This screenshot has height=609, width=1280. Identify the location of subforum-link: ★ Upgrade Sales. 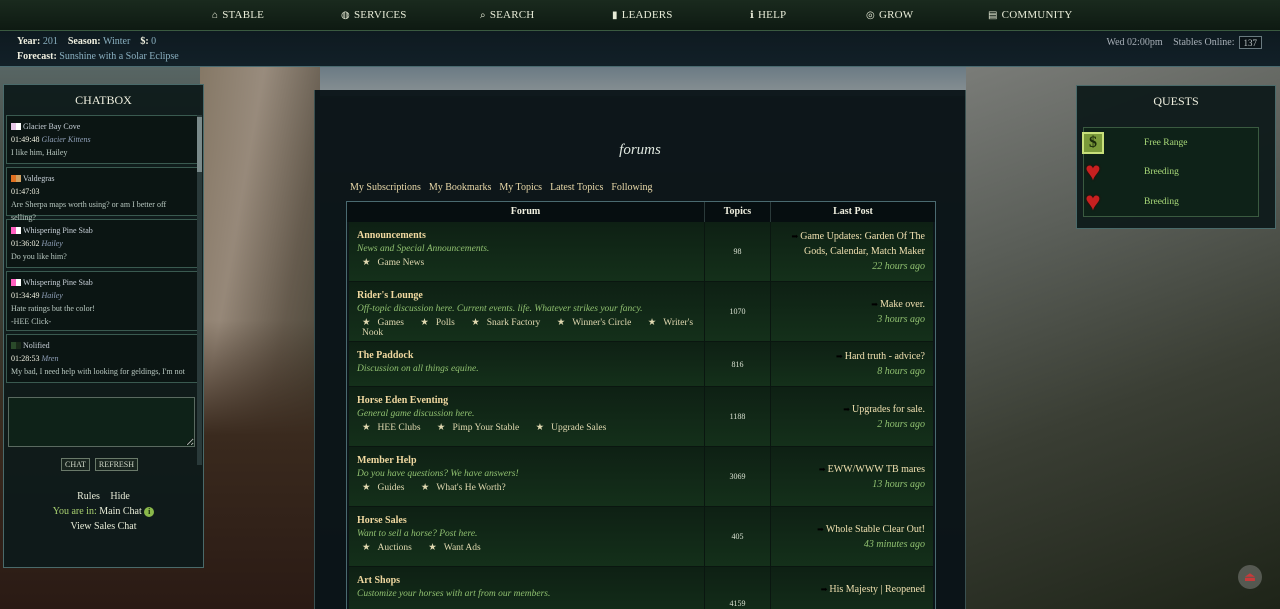
(575, 428).